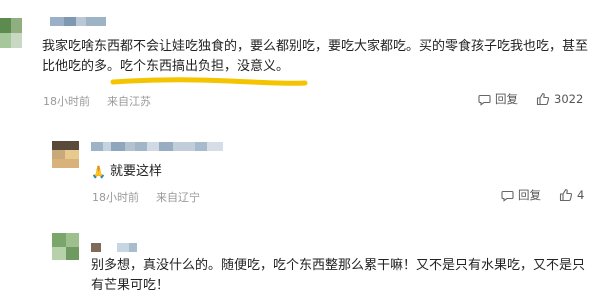 This screenshot has height=299, width=594. What do you see at coordinates (542, 195) in the screenshot?
I see `comment-actions: 回复 4` at bounding box center [542, 195].